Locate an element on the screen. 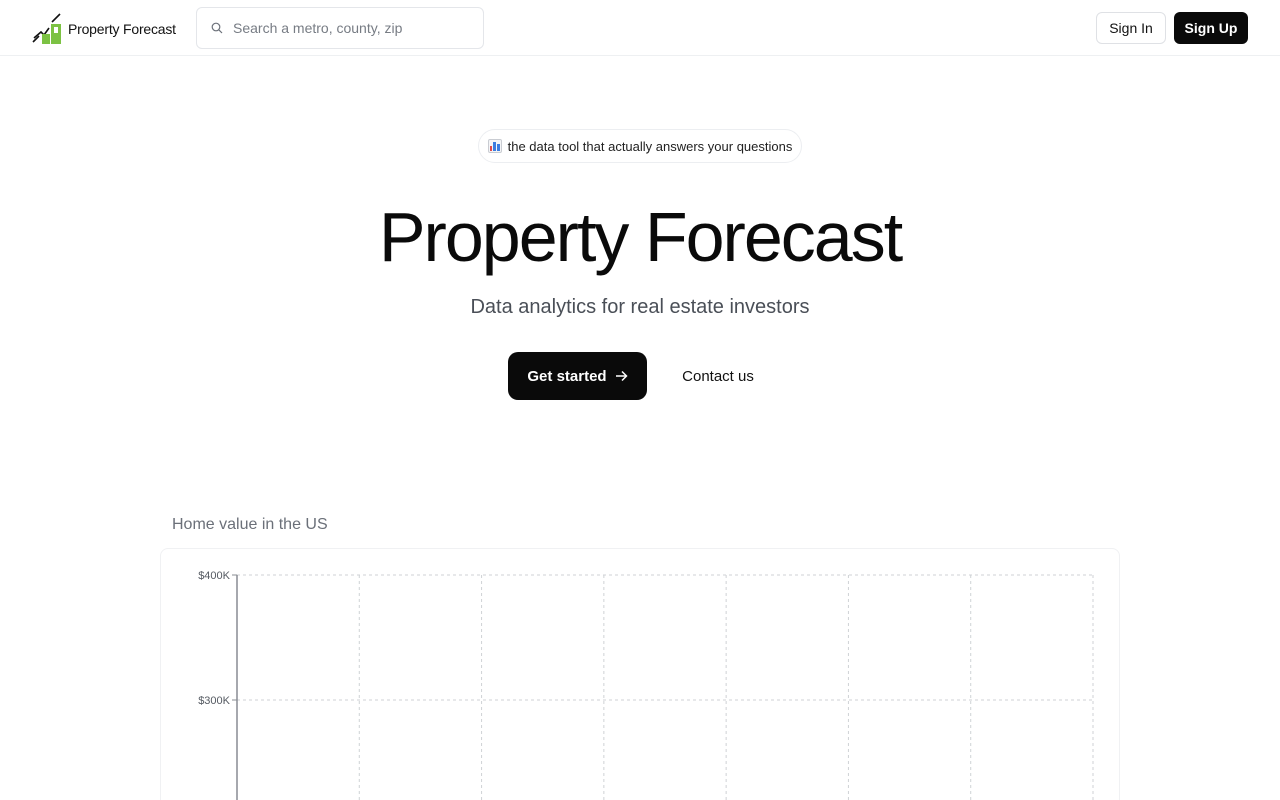  contact-us-link: Contact us is located at coordinates (718, 376).